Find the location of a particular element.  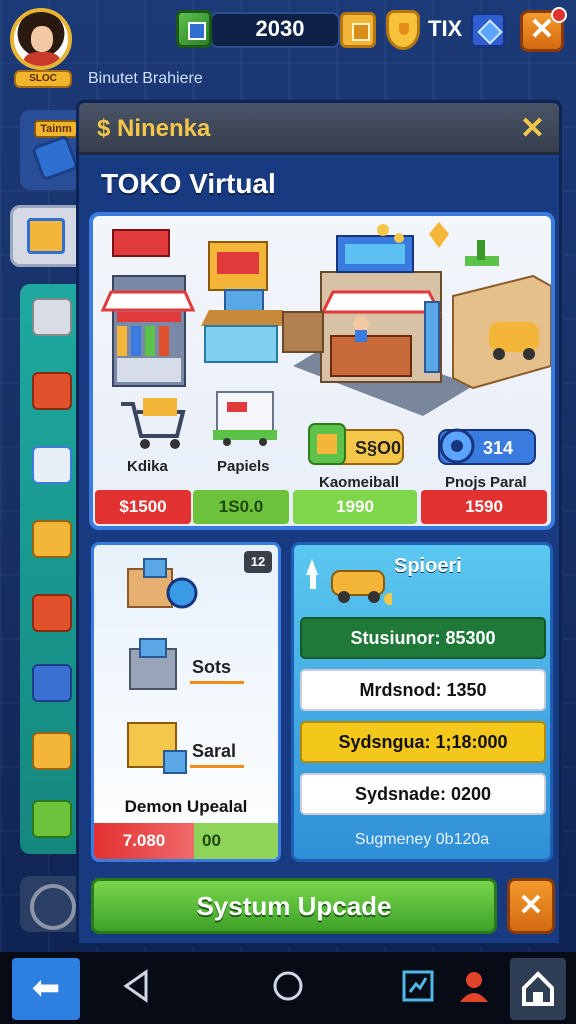

shop-item-label: Kaomeiball is located at coordinates (359, 482).